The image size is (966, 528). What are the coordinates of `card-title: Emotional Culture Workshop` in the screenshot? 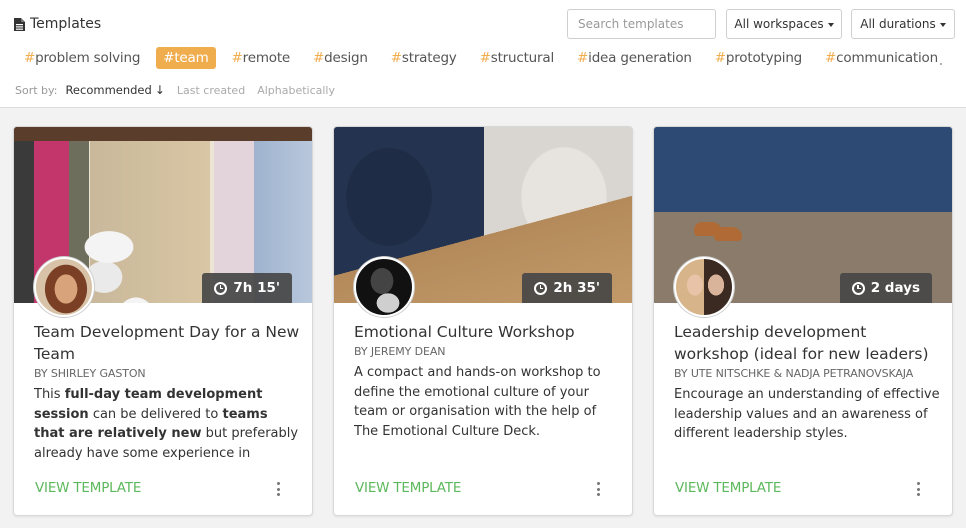 It's located at (488, 332).